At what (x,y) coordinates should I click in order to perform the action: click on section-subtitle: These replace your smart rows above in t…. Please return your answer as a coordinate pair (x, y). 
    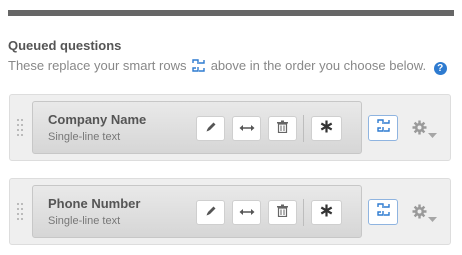
    Looking at the image, I should click on (227, 66).